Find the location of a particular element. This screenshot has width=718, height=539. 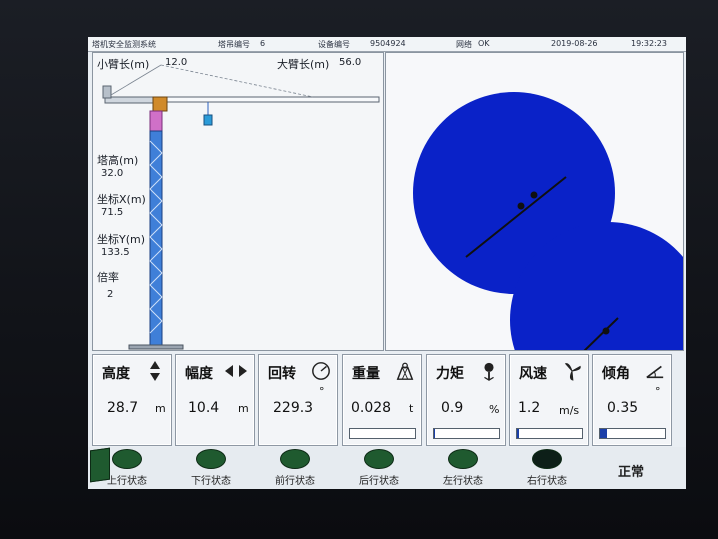

time-display: 19:32:23 is located at coordinates (649, 43).